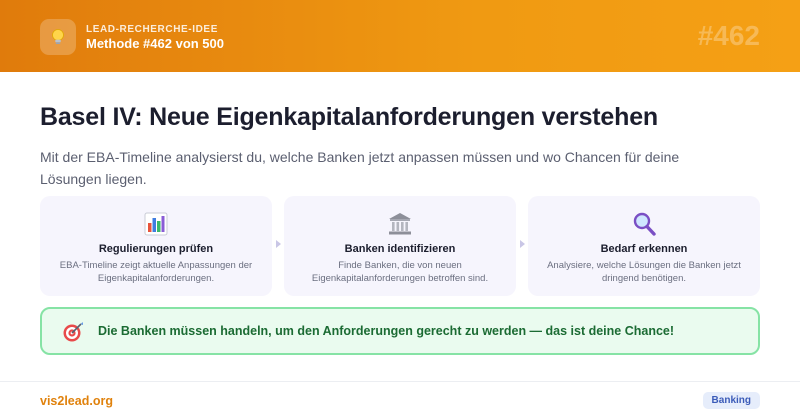 The width and height of the screenshot is (800, 420). What do you see at coordinates (644, 249) in the screenshot?
I see `step-title: Bedarf erkennen` at bounding box center [644, 249].